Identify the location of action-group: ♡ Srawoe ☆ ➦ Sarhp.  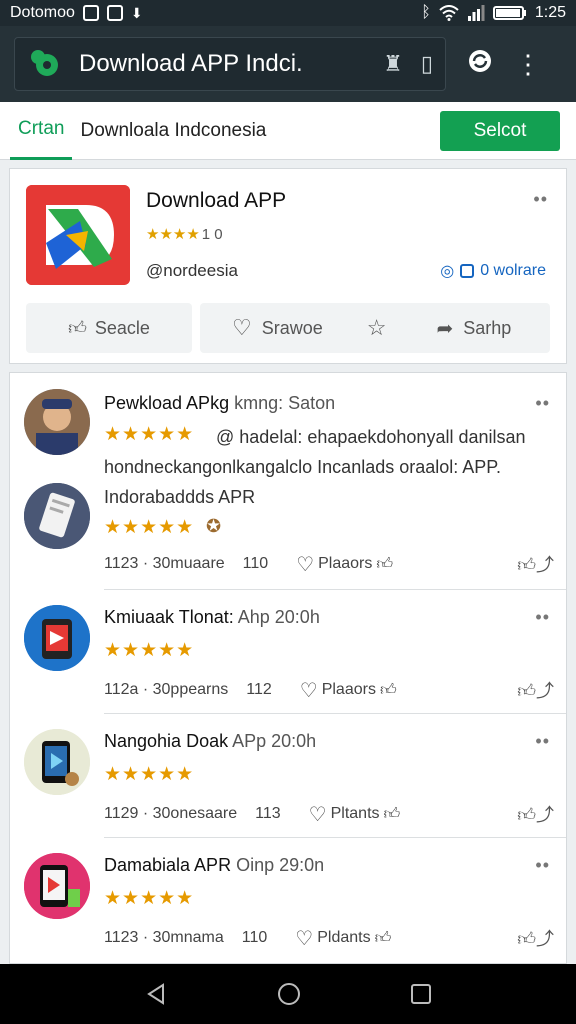
(375, 328).